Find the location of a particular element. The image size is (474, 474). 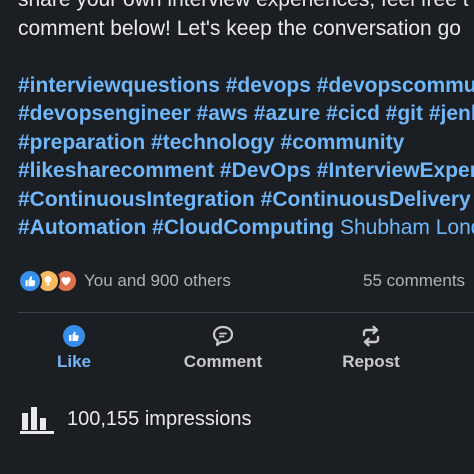

impressions-count: 100,155 impressions is located at coordinates (159, 419).